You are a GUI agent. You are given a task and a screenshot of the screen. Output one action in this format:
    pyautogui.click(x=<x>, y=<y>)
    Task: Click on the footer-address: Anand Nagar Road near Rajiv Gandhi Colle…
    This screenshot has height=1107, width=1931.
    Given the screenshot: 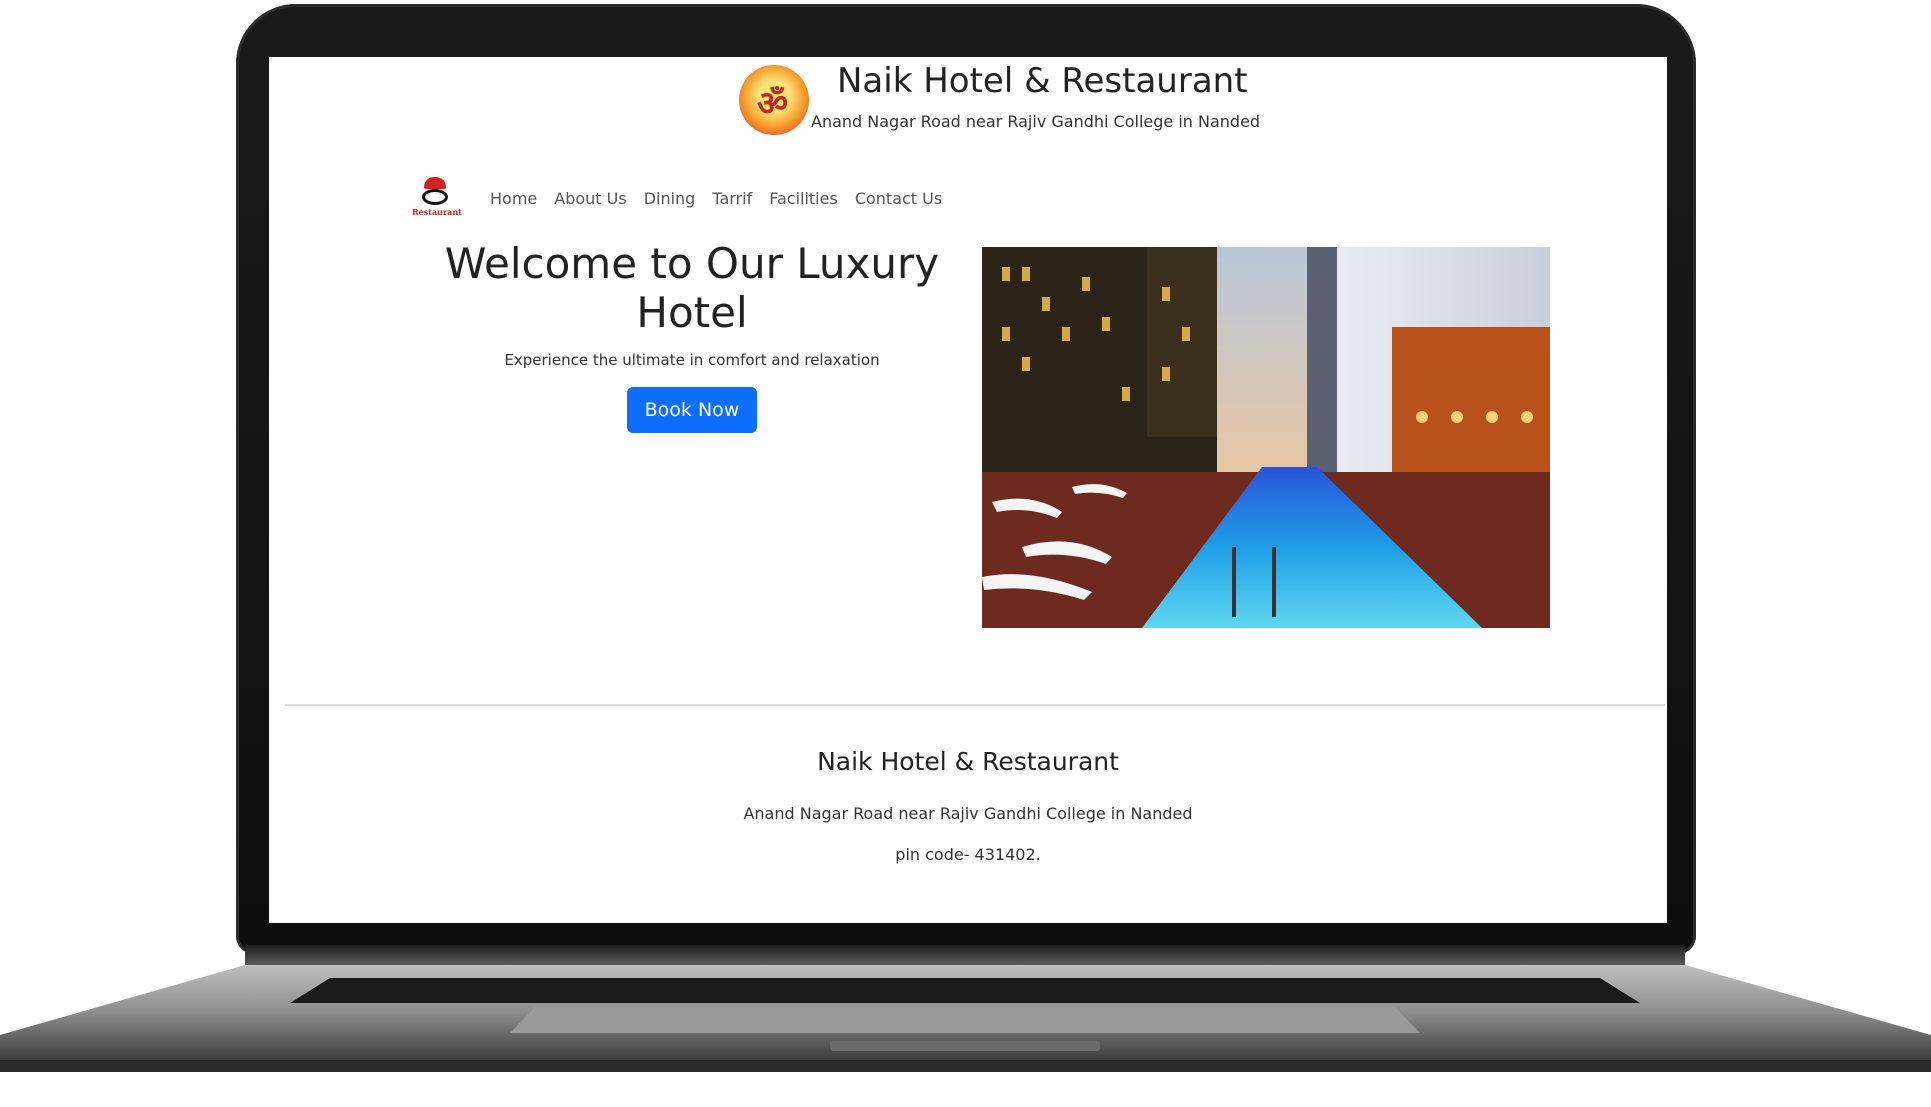 What is the action you would take?
    pyautogui.click(x=968, y=813)
    